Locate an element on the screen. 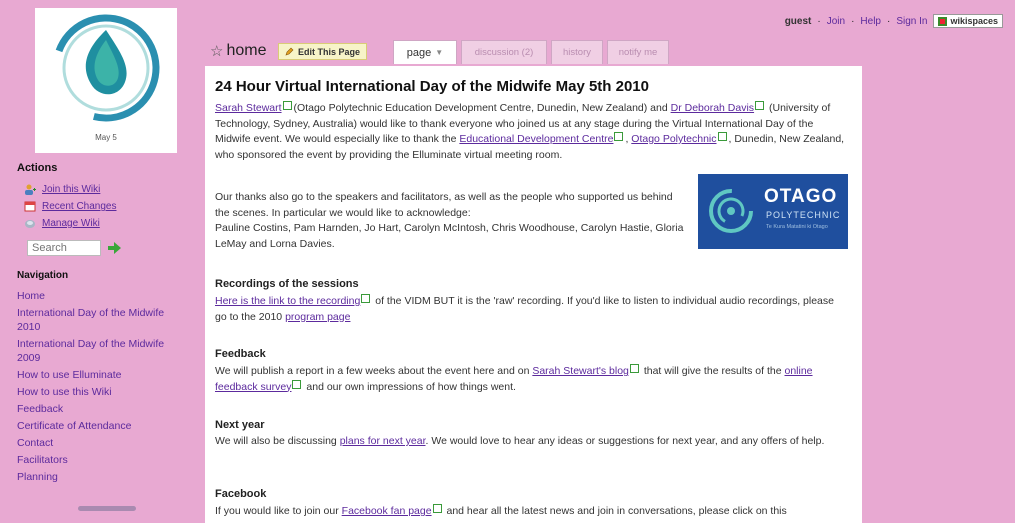 This screenshot has width=1015, height=523. nav-item-feedback: Feedback is located at coordinates (102, 409).